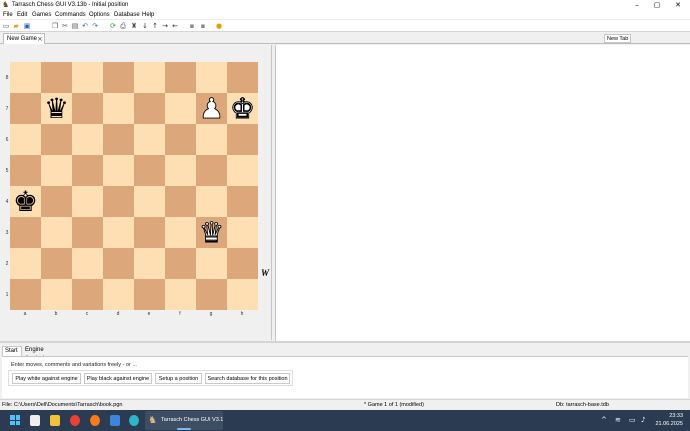  Describe the element at coordinates (55, 420) in the screenshot. I see `folder-icon` at that location.